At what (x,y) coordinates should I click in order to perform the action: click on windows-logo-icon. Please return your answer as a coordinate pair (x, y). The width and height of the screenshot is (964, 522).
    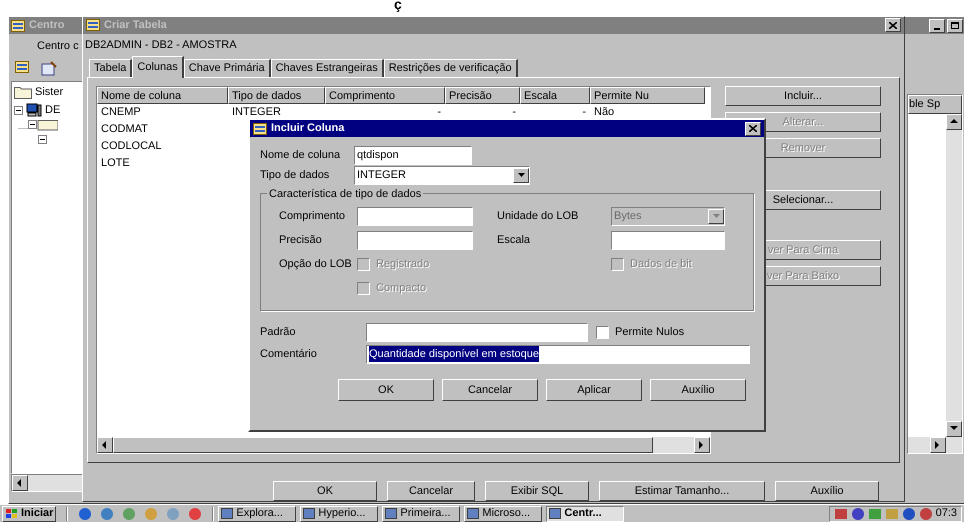
    Looking at the image, I should click on (12, 514).